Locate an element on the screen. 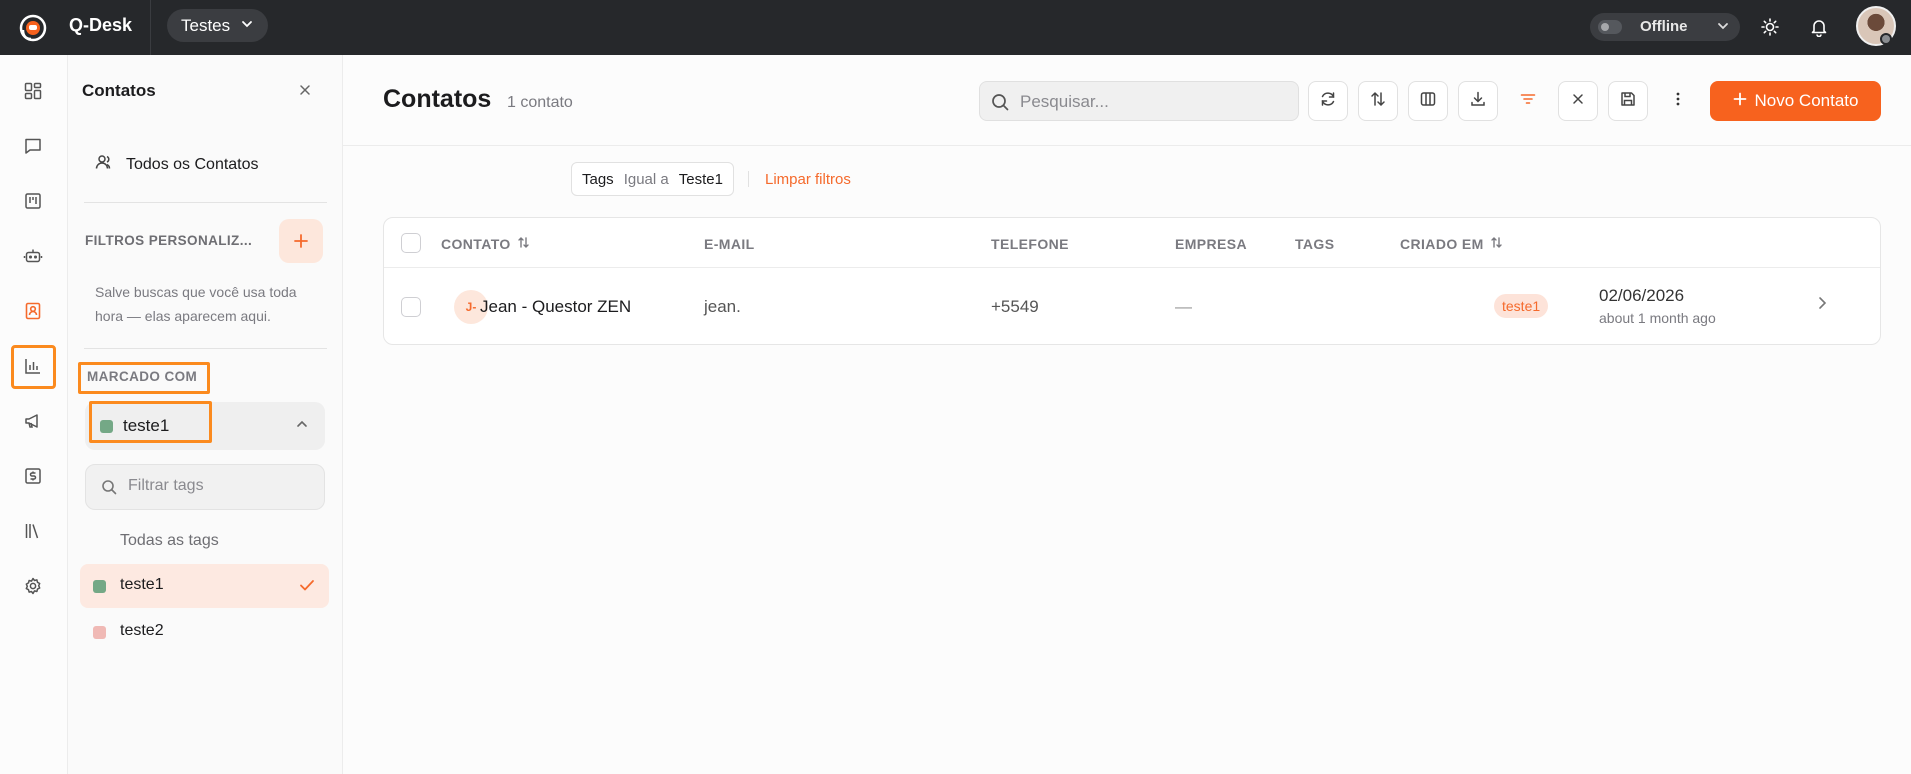  column-header-created: CRIADO EM is located at coordinates (1451, 244).